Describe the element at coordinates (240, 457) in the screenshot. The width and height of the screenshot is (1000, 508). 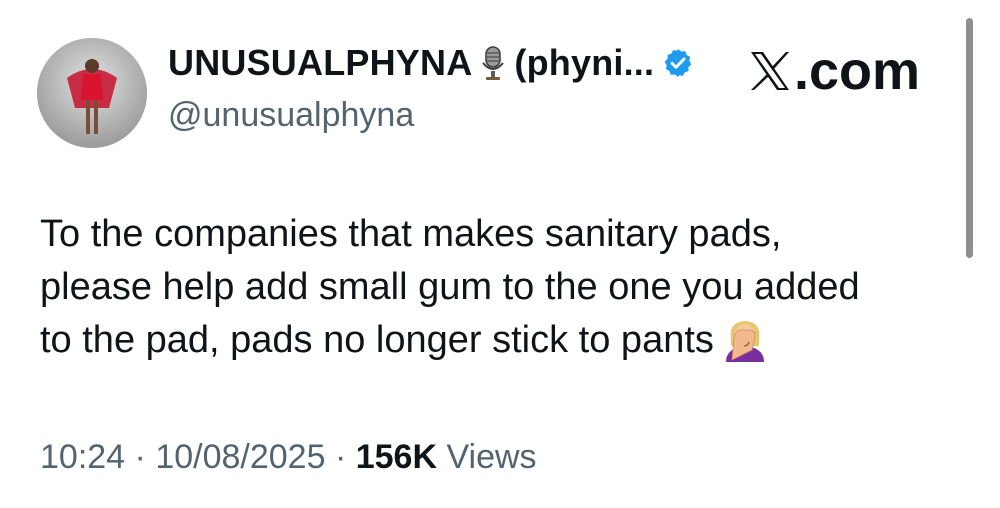
I see `tweet-date: 10/08/2025` at that location.